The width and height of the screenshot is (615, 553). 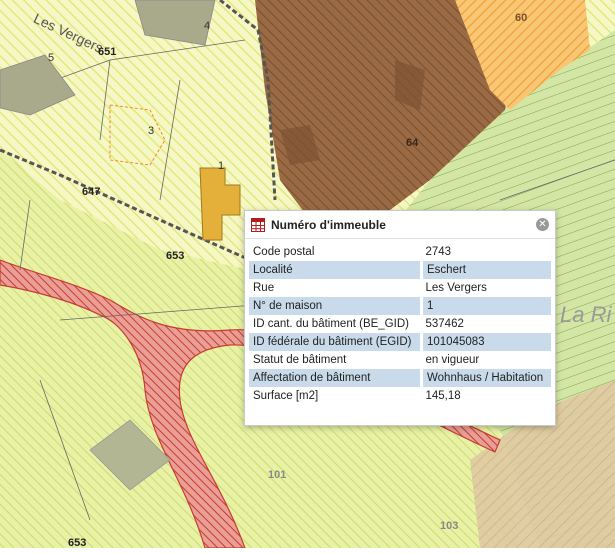 What do you see at coordinates (443, 396) in the screenshot?
I see `row-value: 145,18` at bounding box center [443, 396].